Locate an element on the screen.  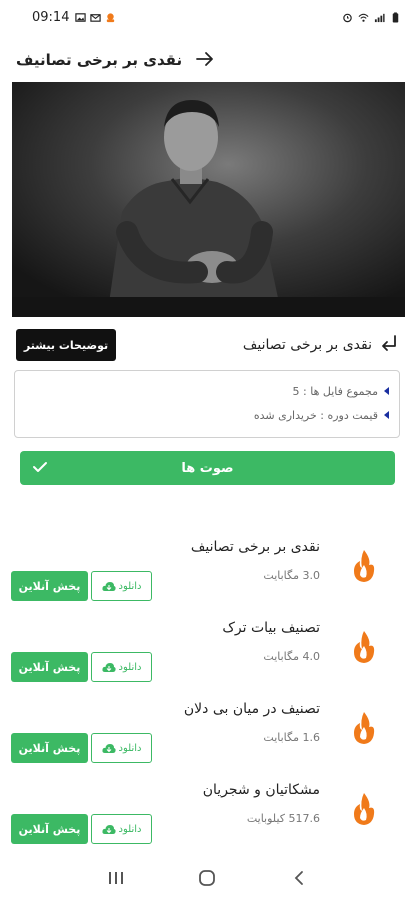
track-size: 4.0 مگابایت is located at coordinates (291, 656).